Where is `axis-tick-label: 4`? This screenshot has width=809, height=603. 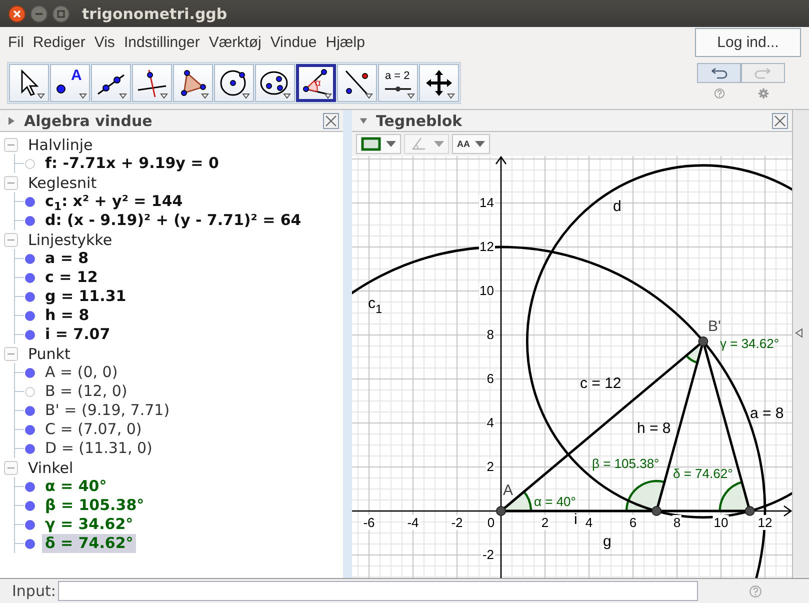
axis-tick-label: 4 is located at coordinates (589, 522).